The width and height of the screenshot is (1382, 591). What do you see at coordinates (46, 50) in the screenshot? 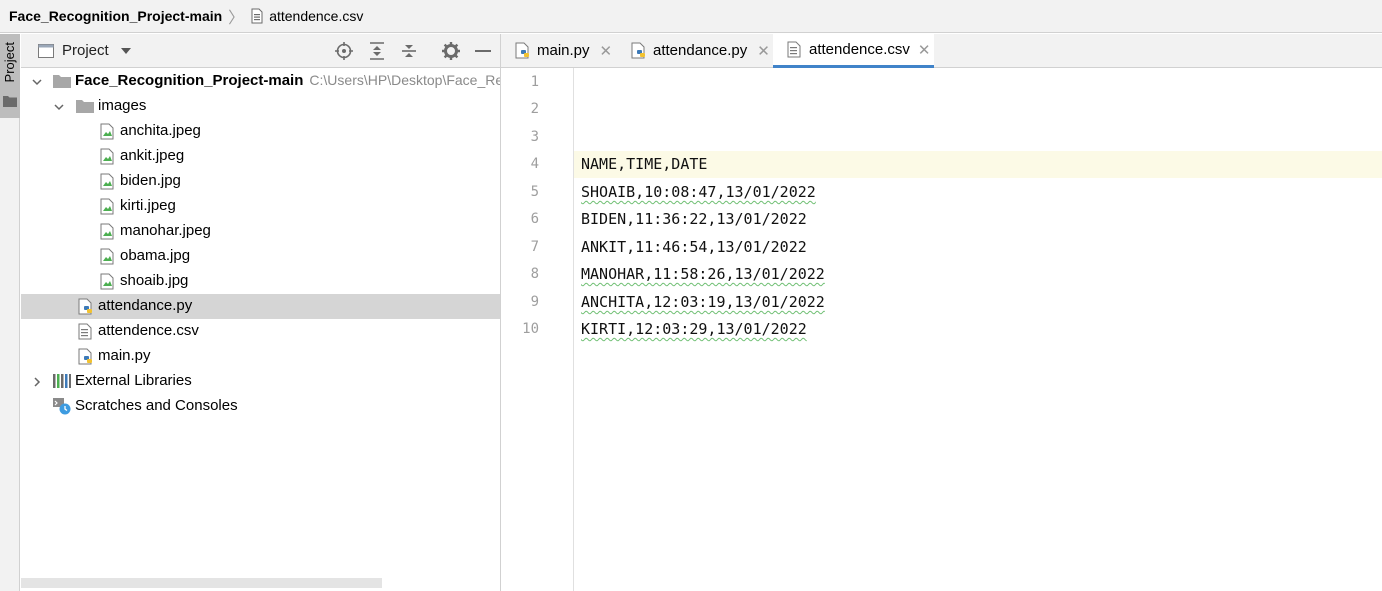
I see `project-view-icon` at bounding box center [46, 50].